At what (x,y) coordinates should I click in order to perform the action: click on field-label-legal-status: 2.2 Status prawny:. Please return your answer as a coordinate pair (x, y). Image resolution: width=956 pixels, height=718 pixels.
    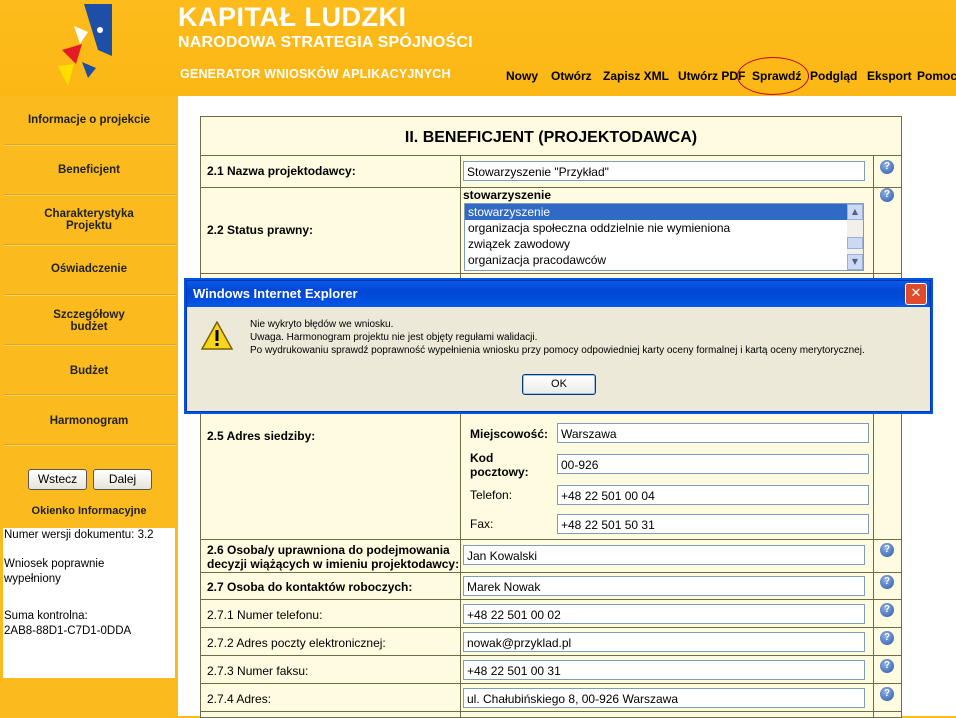
    Looking at the image, I should click on (260, 230).